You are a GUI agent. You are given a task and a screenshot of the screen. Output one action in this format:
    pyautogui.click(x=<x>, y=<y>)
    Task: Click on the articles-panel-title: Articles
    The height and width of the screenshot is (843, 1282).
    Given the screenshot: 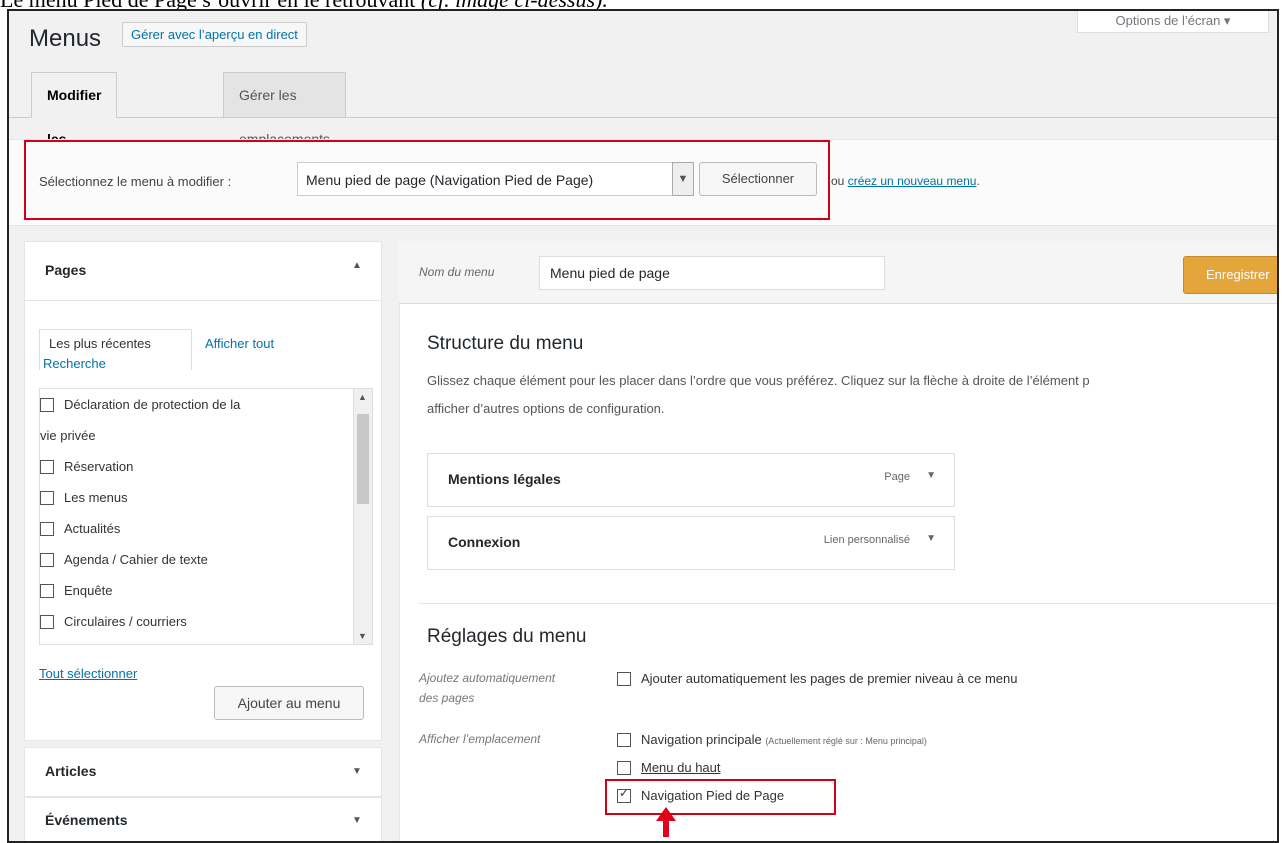 What is the action you would take?
    pyautogui.click(x=71, y=771)
    